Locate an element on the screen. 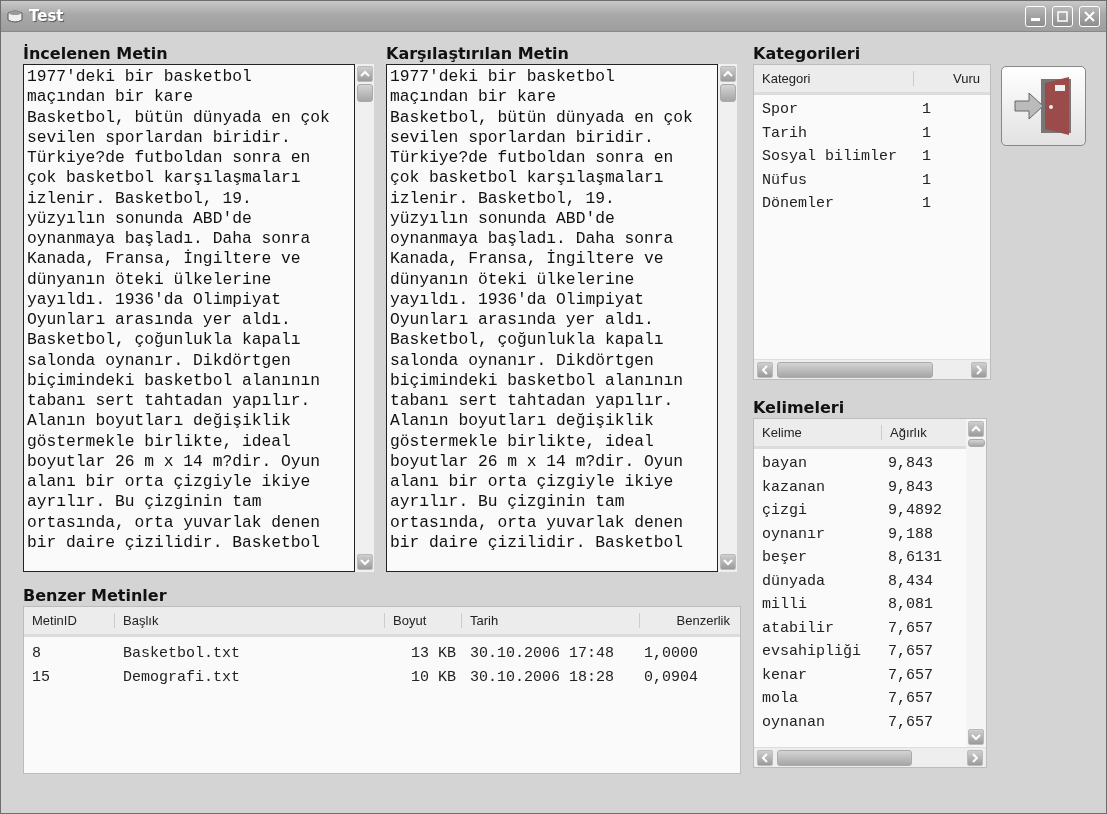 This screenshot has height=814, width=1107. table-cell-text: Tarih is located at coordinates (784, 133).